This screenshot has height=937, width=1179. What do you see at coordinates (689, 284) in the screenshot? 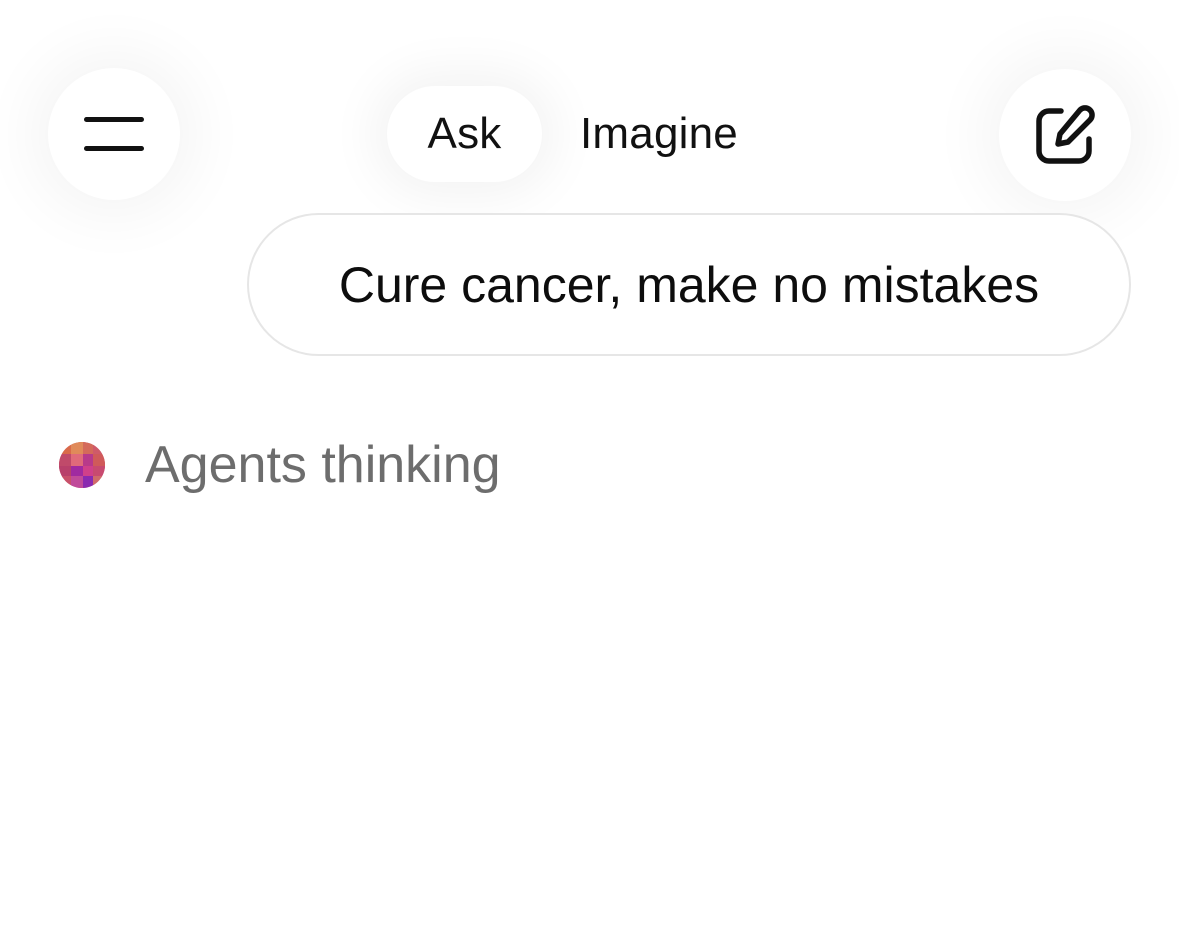
I see `user-message-bubble: Cure cancer, make no mistakes` at bounding box center [689, 284].